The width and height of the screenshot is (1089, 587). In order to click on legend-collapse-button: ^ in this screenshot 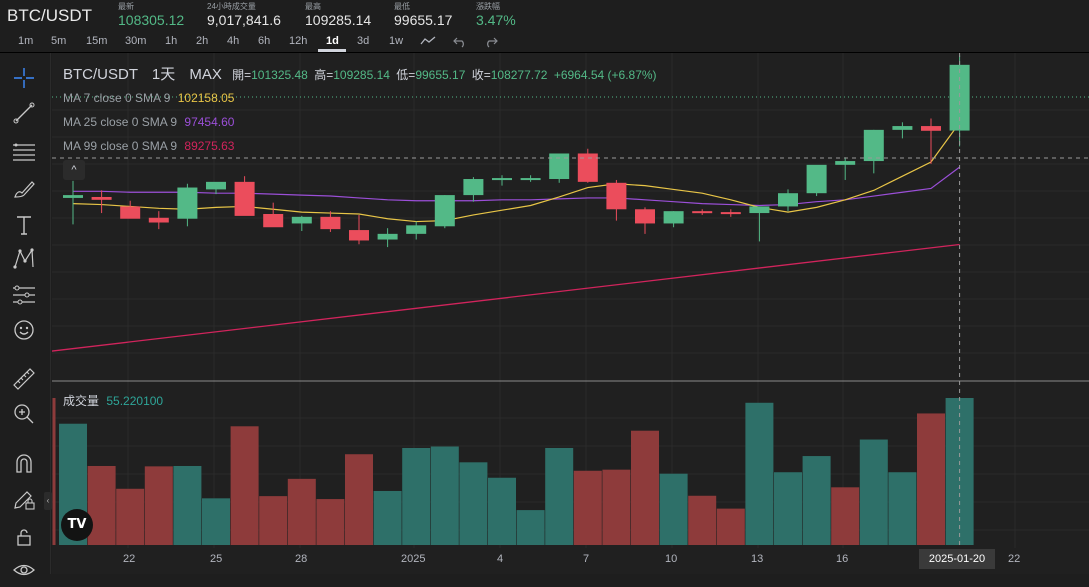, I will do `click(74, 170)`.